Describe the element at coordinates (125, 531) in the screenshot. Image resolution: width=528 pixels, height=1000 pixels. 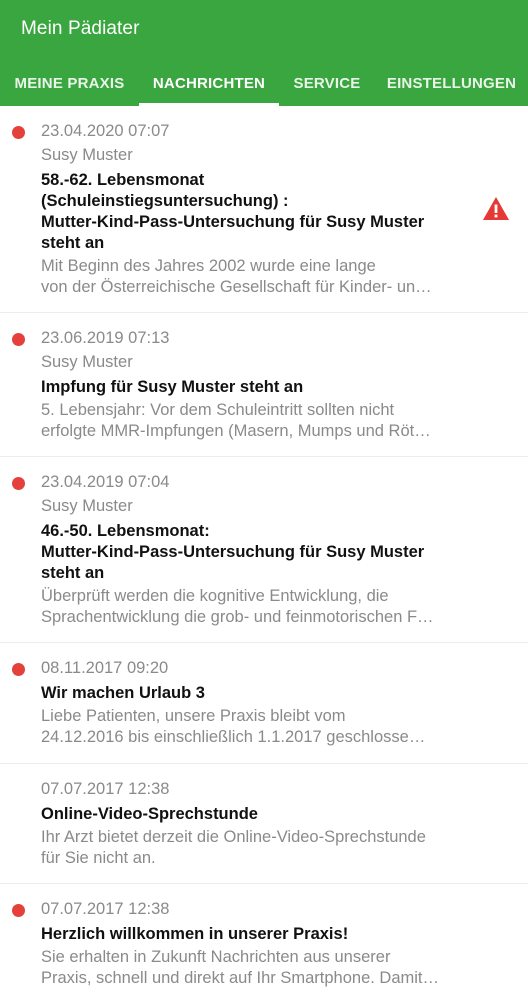
I see `subject-line: 46.-50. Lebensmonat:` at that location.